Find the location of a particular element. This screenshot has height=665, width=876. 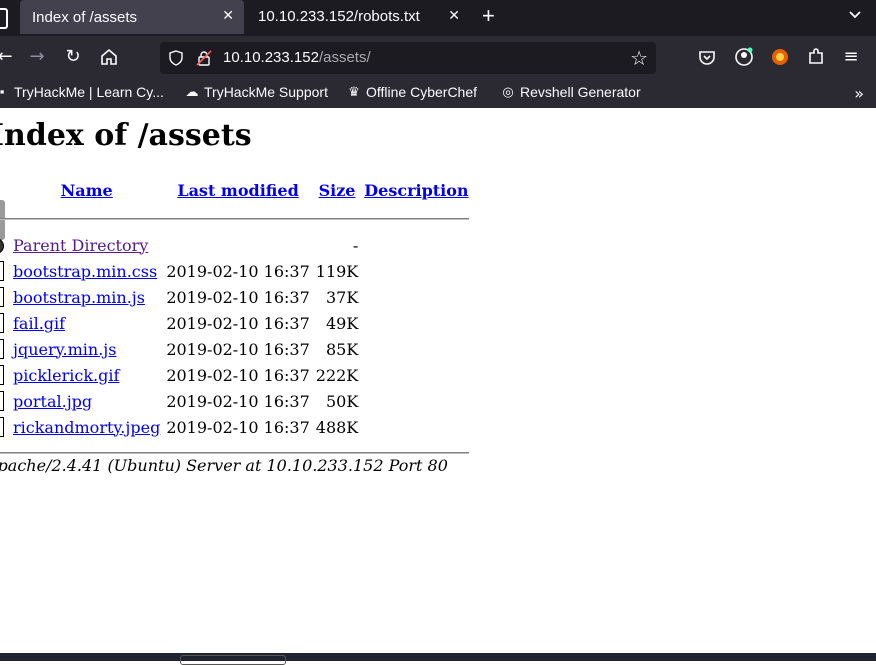

tab-index-of-assets: Index of /assets ✕ is located at coordinates (132, 17).